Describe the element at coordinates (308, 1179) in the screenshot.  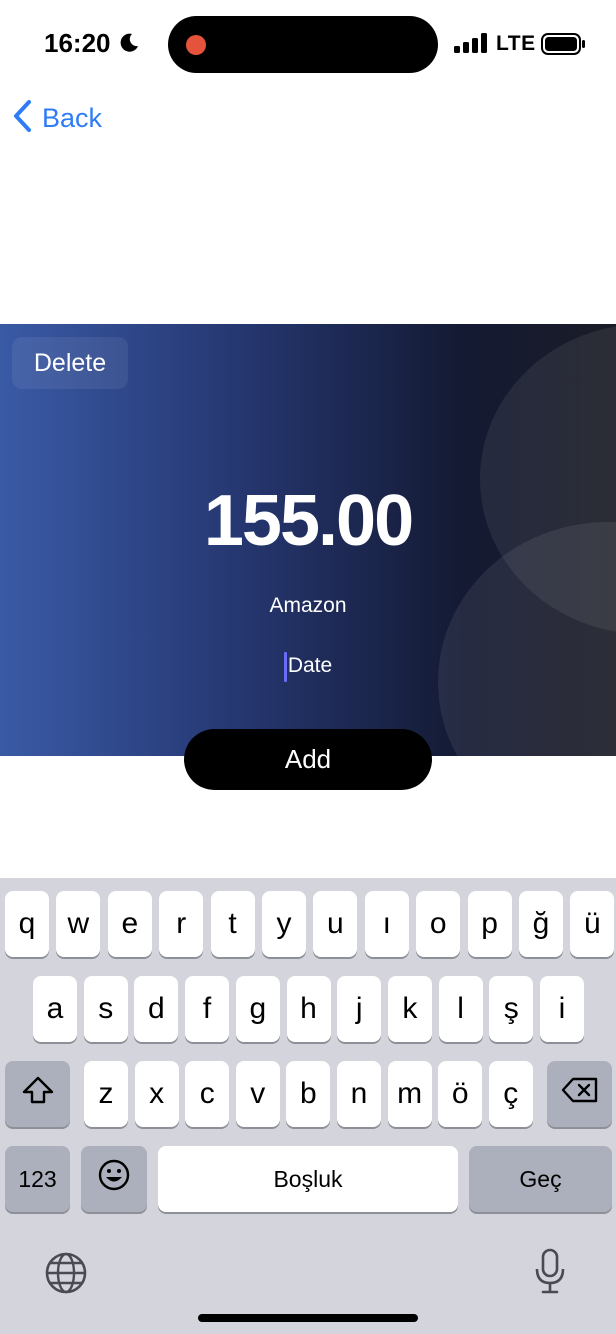
I see `space-key: Boşluk` at that location.